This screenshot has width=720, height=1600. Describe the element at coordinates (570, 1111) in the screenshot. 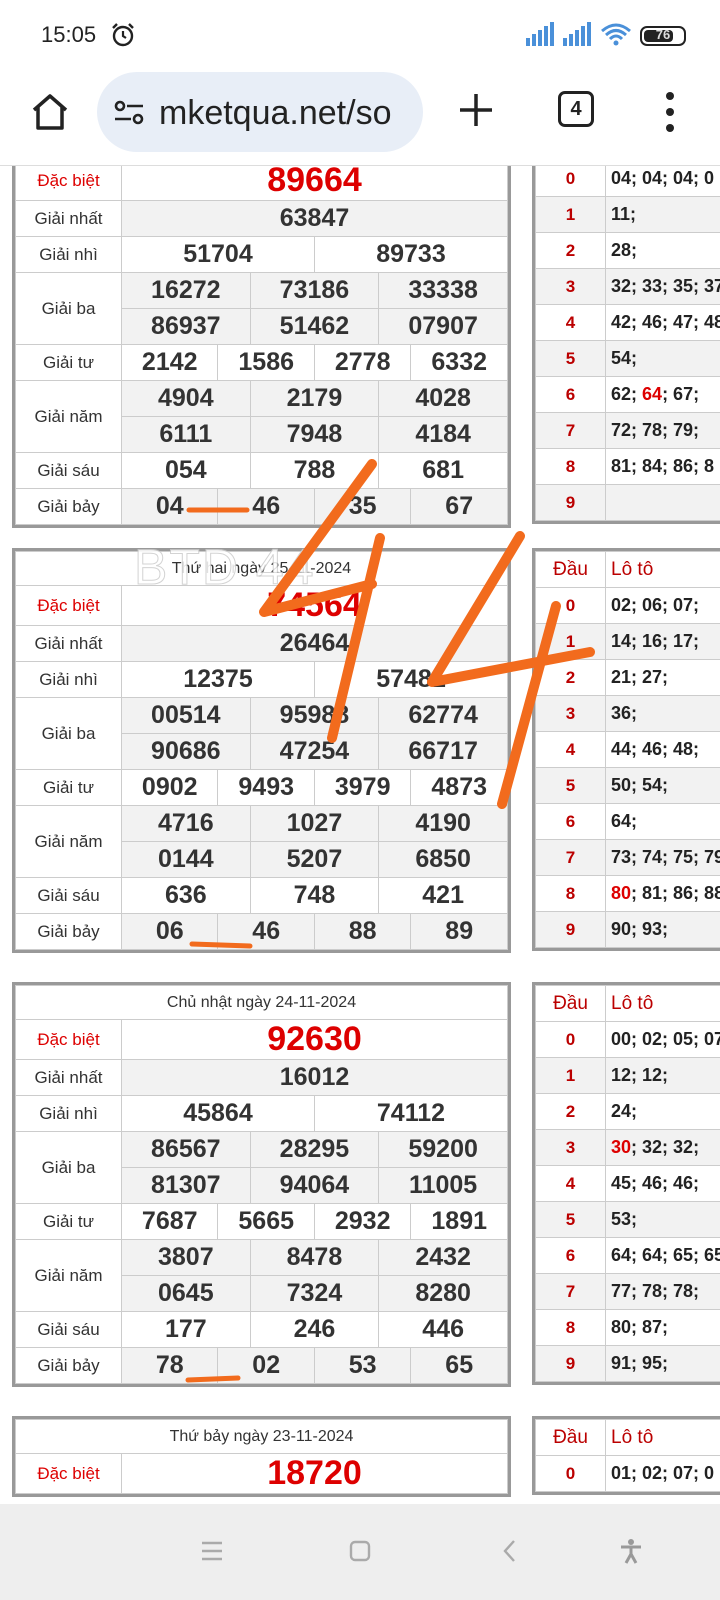

I see `loto-dau-digit: 2` at that location.